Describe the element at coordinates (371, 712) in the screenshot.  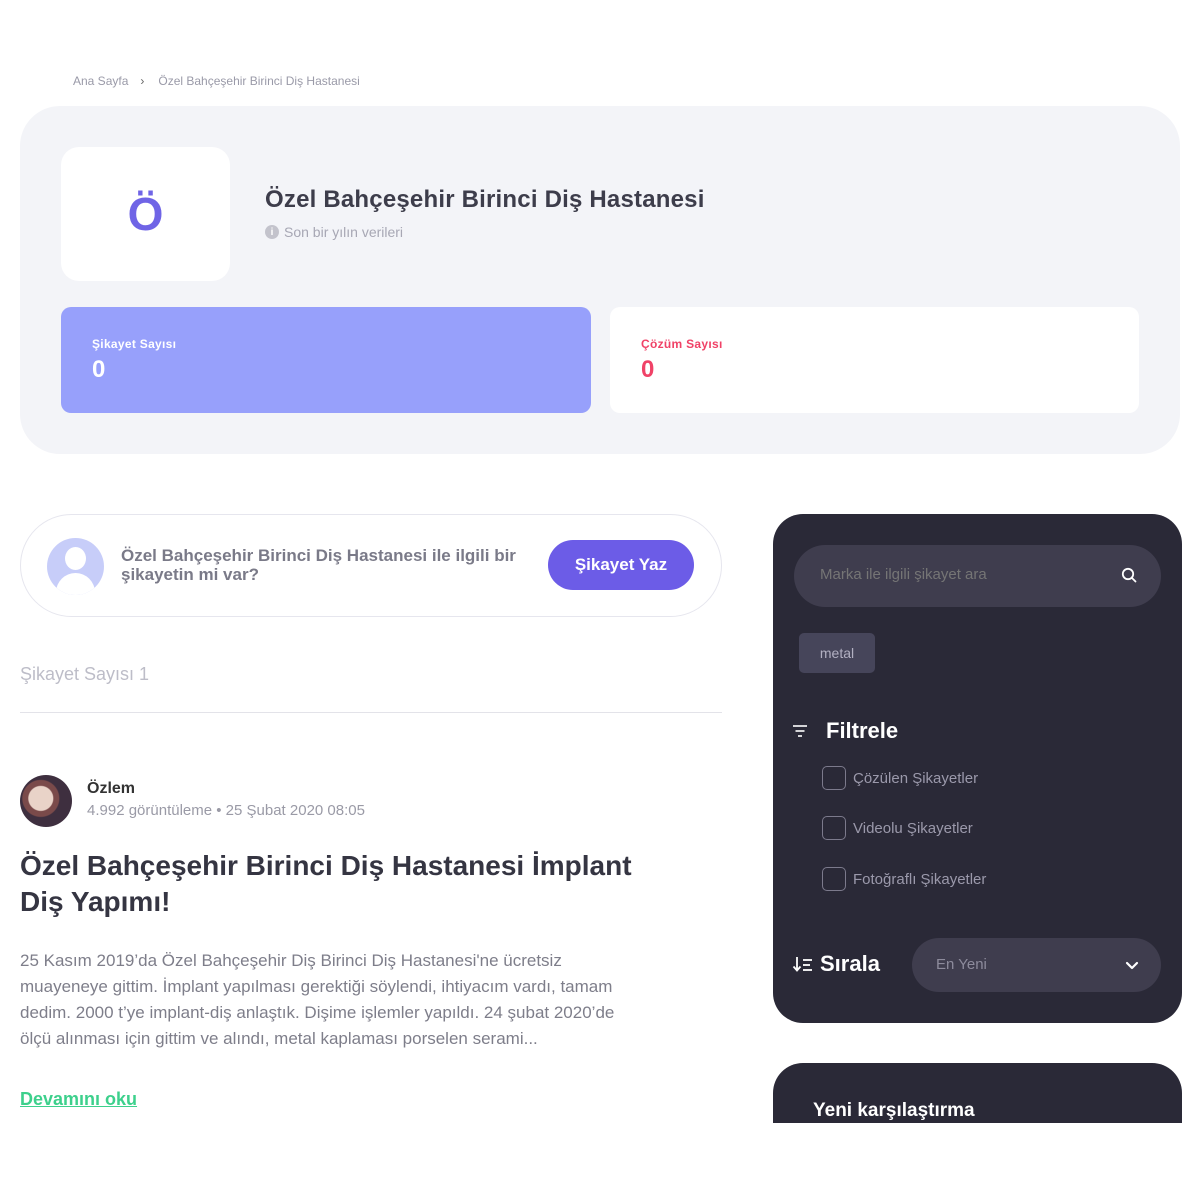
I see `divider` at that location.